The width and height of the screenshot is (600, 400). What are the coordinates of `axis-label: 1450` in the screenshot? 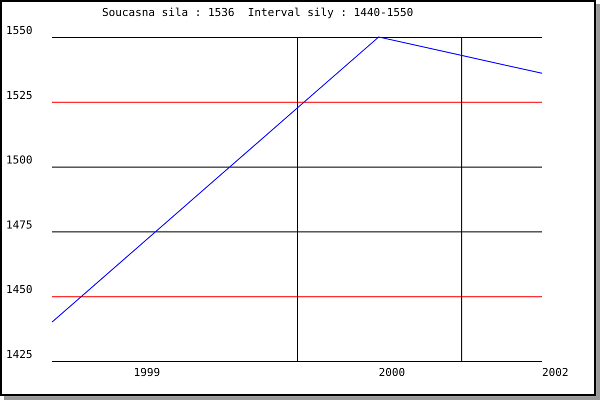 It's located at (19, 289).